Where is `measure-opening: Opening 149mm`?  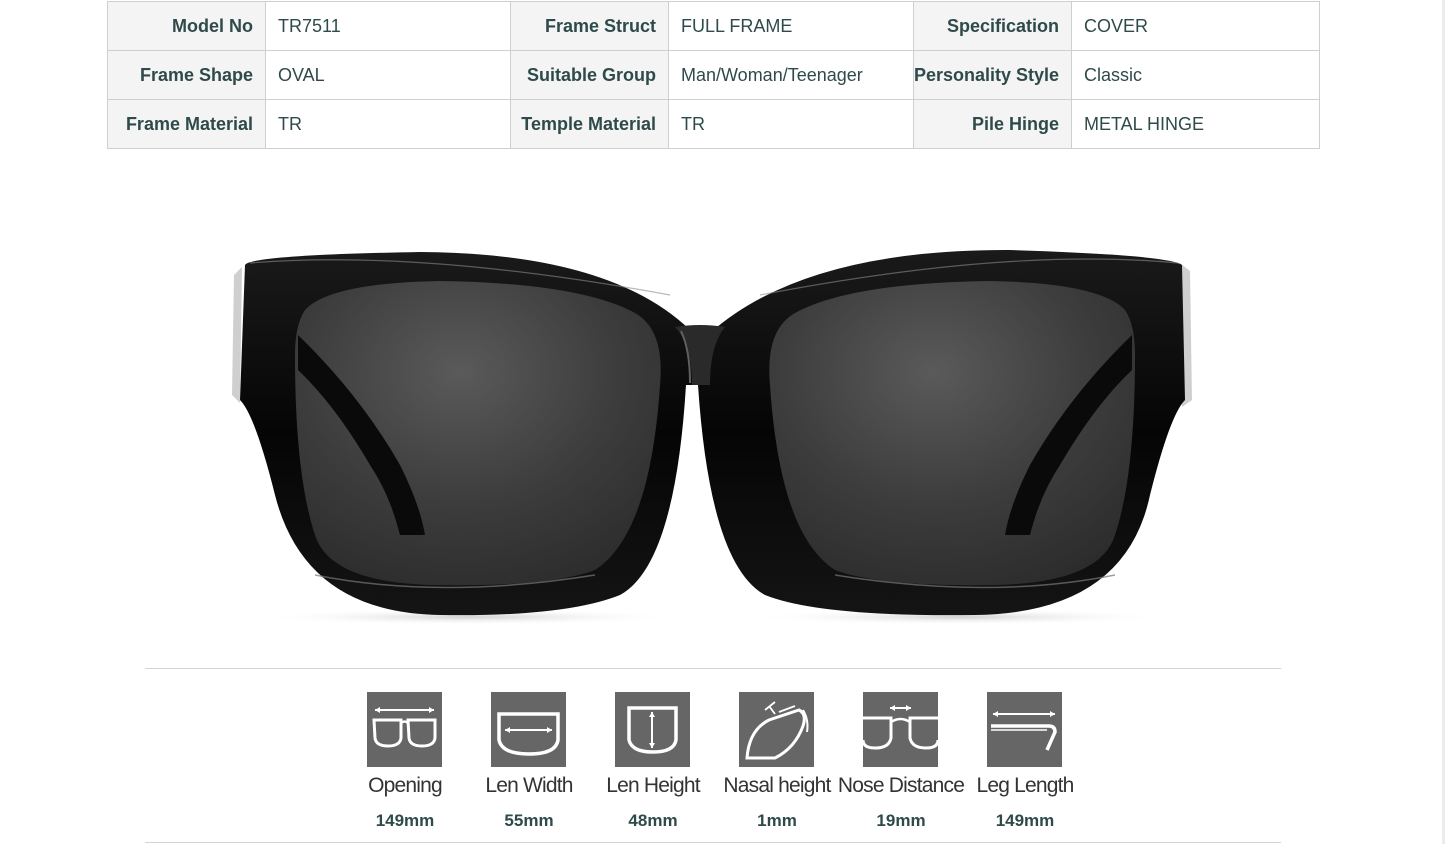 measure-opening: Opening 149mm is located at coordinates (405, 762).